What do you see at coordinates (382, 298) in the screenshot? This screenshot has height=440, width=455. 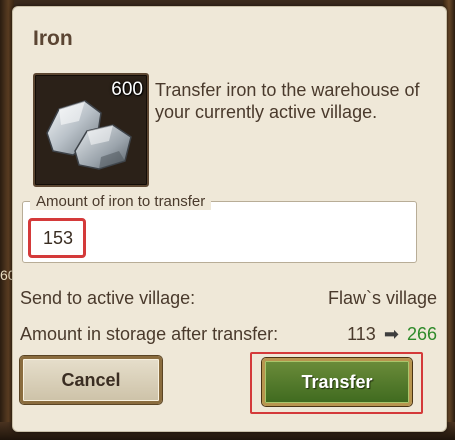 I see `village-name: Flaw`s village` at bounding box center [382, 298].